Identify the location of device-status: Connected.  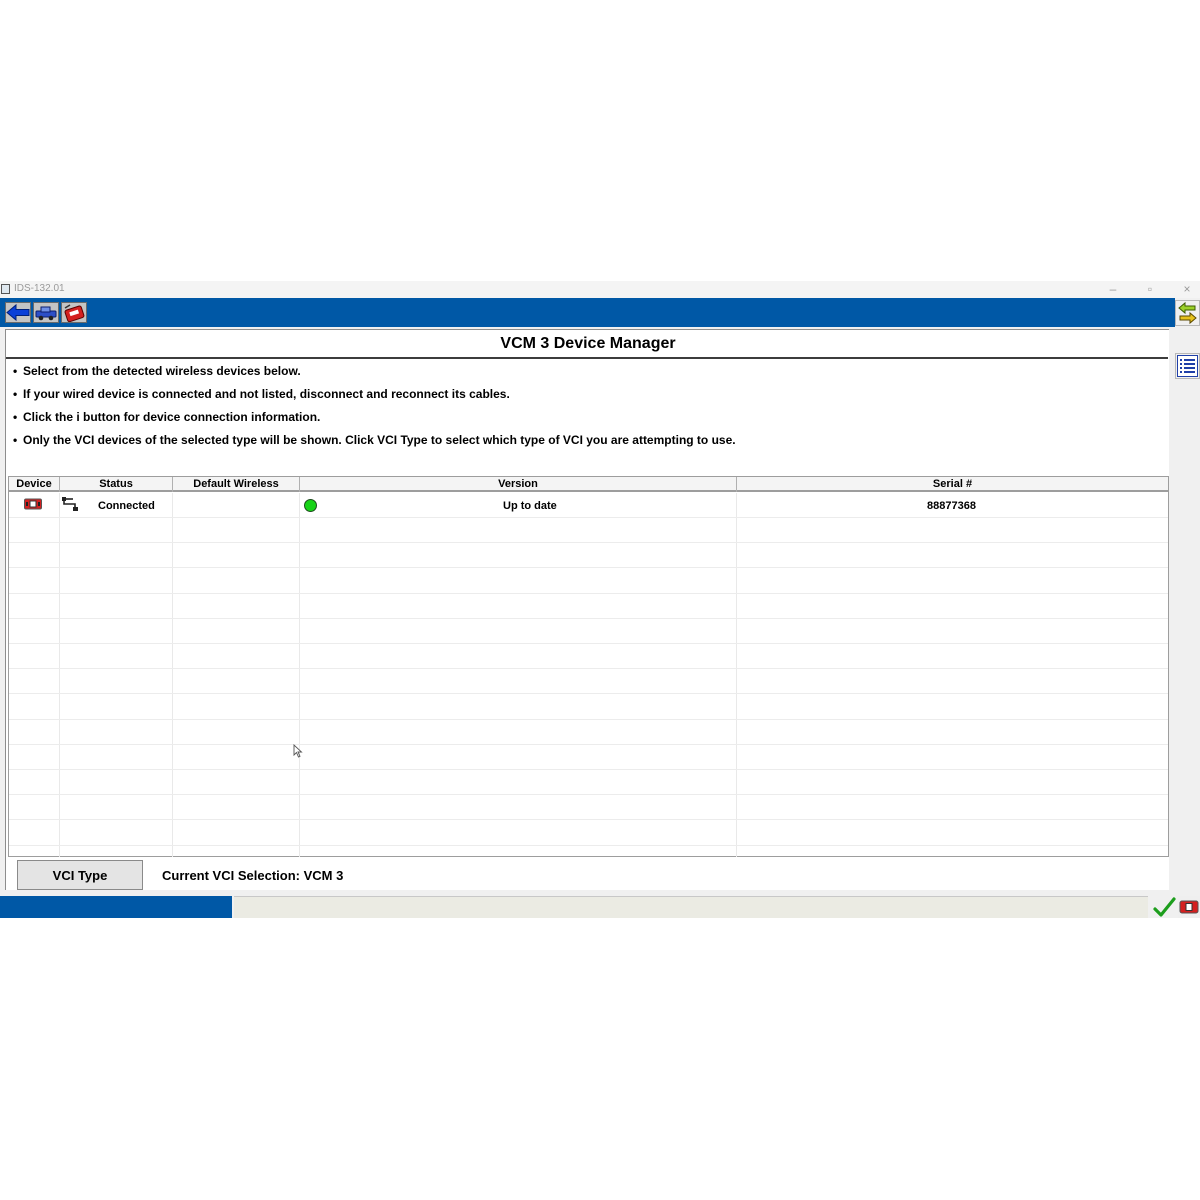
(126, 506).